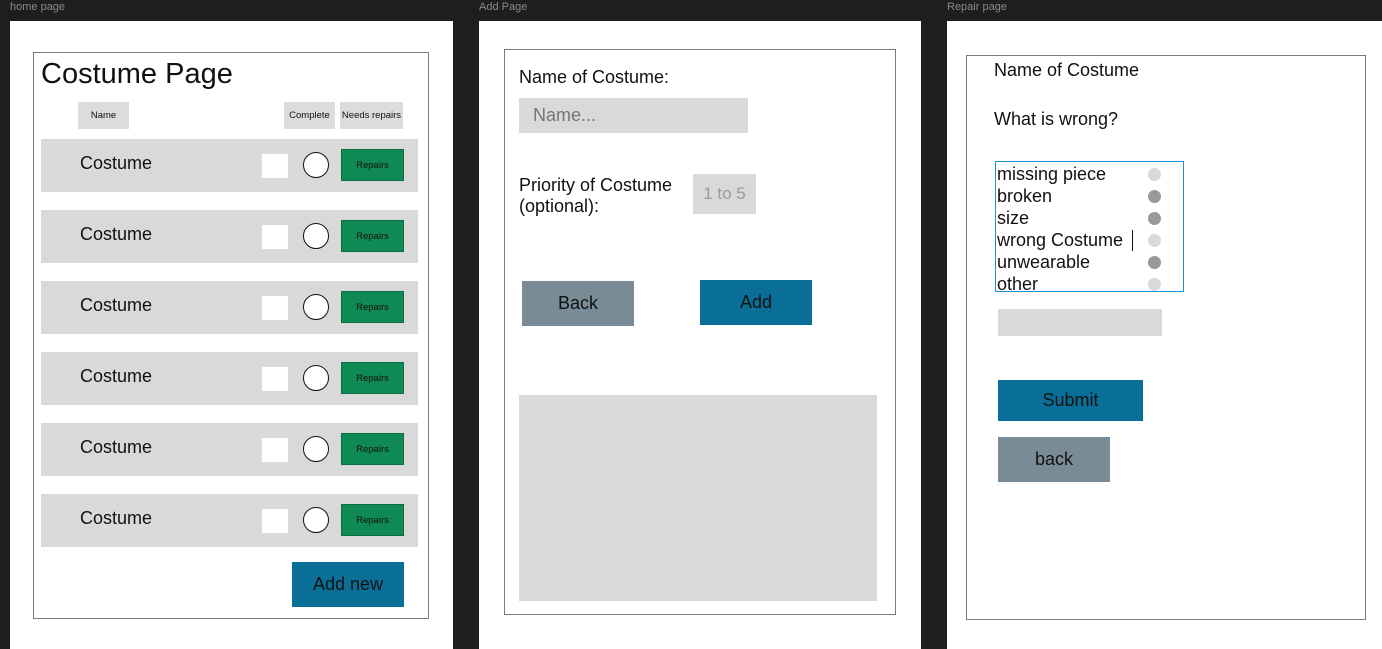 This screenshot has height=649, width=1382. What do you see at coordinates (137, 74) in the screenshot?
I see `page-title: Costume Page` at bounding box center [137, 74].